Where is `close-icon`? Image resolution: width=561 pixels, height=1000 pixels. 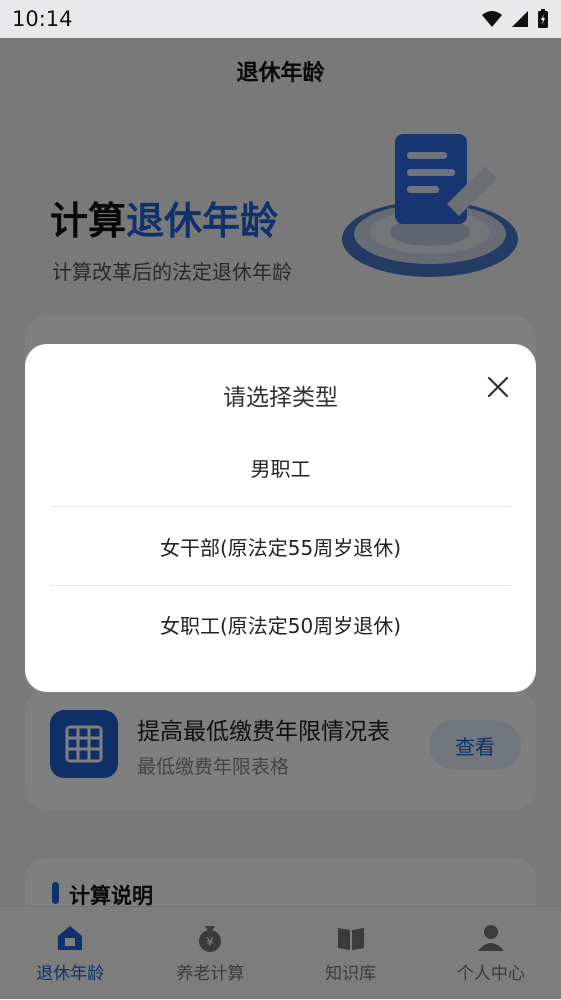
close-icon is located at coordinates (498, 387).